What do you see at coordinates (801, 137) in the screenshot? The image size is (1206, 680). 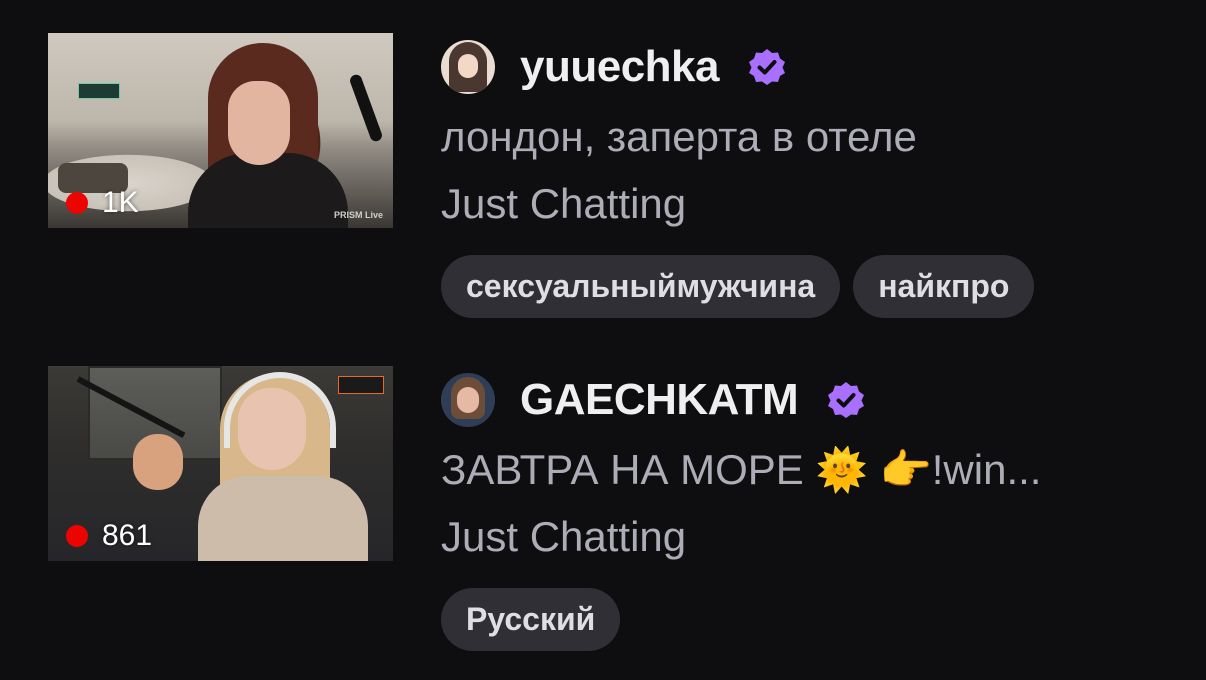 I see `stream-title: лондон, заперта в отеле` at bounding box center [801, 137].